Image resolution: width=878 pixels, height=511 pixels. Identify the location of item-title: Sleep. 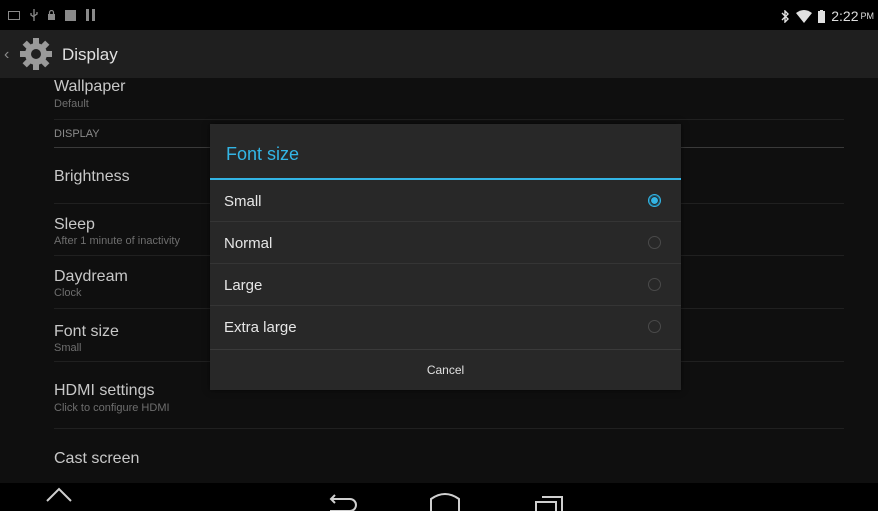
(74, 224).